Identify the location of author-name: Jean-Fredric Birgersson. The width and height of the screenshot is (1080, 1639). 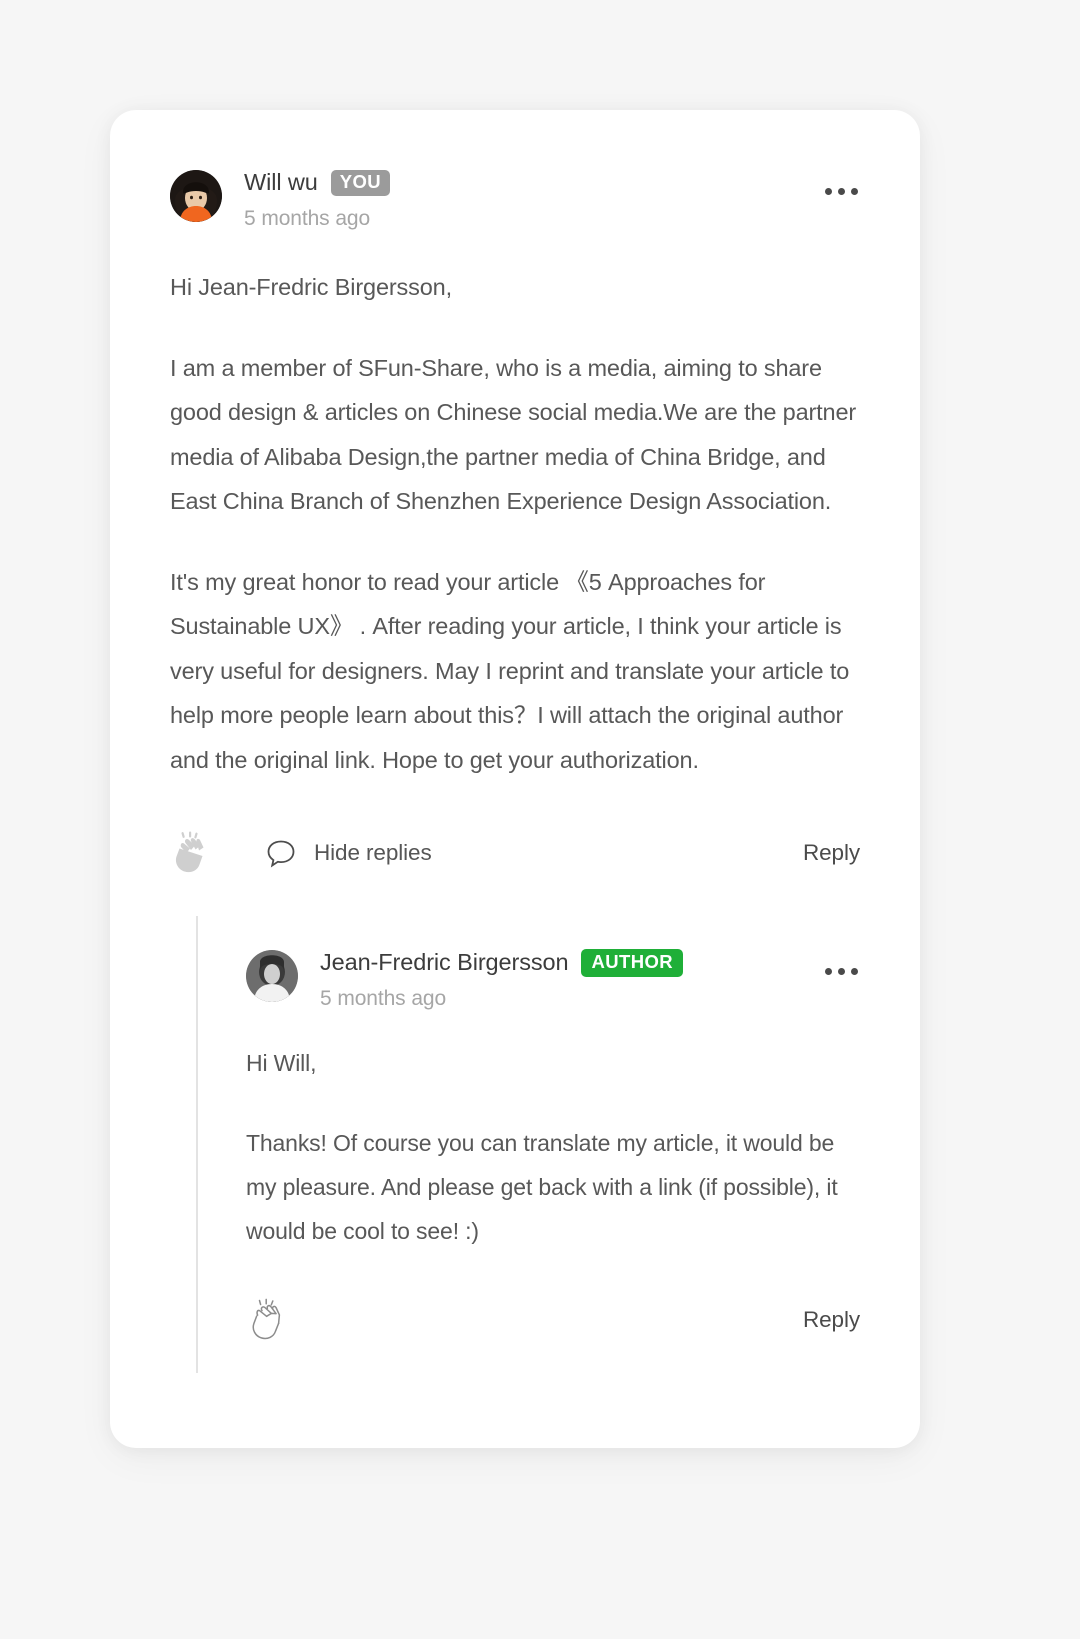
(444, 962).